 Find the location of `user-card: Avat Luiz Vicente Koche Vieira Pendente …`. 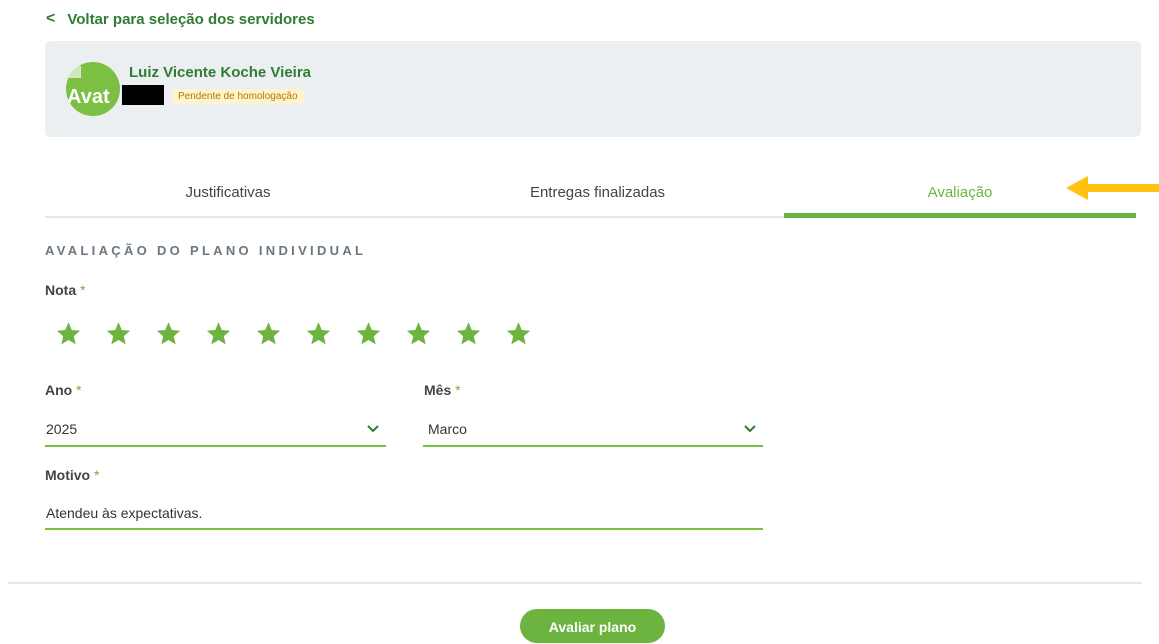

user-card: Avat Luiz Vicente Koche Vieira Pendente … is located at coordinates (593, 89).